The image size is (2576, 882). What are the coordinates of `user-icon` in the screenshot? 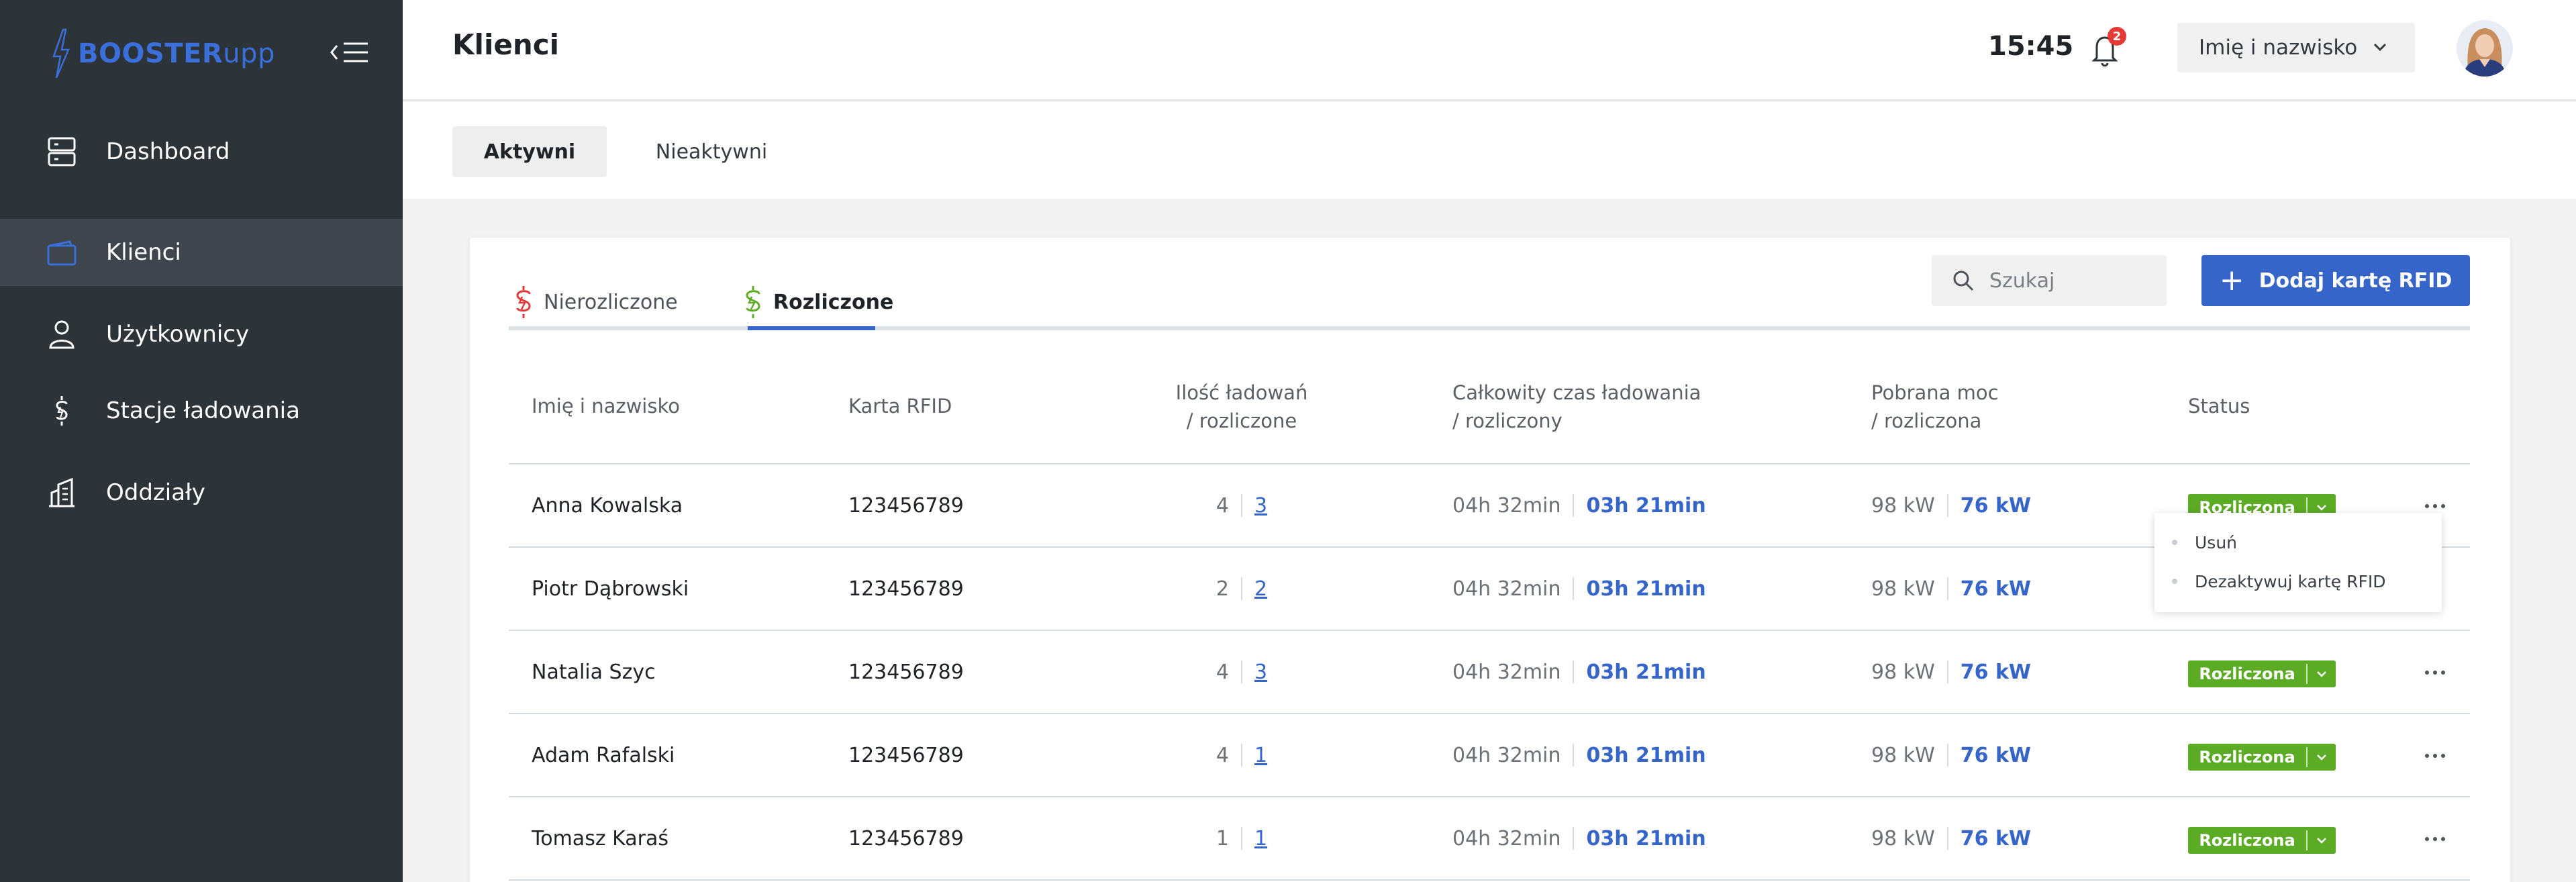 It's located at (62, 334).